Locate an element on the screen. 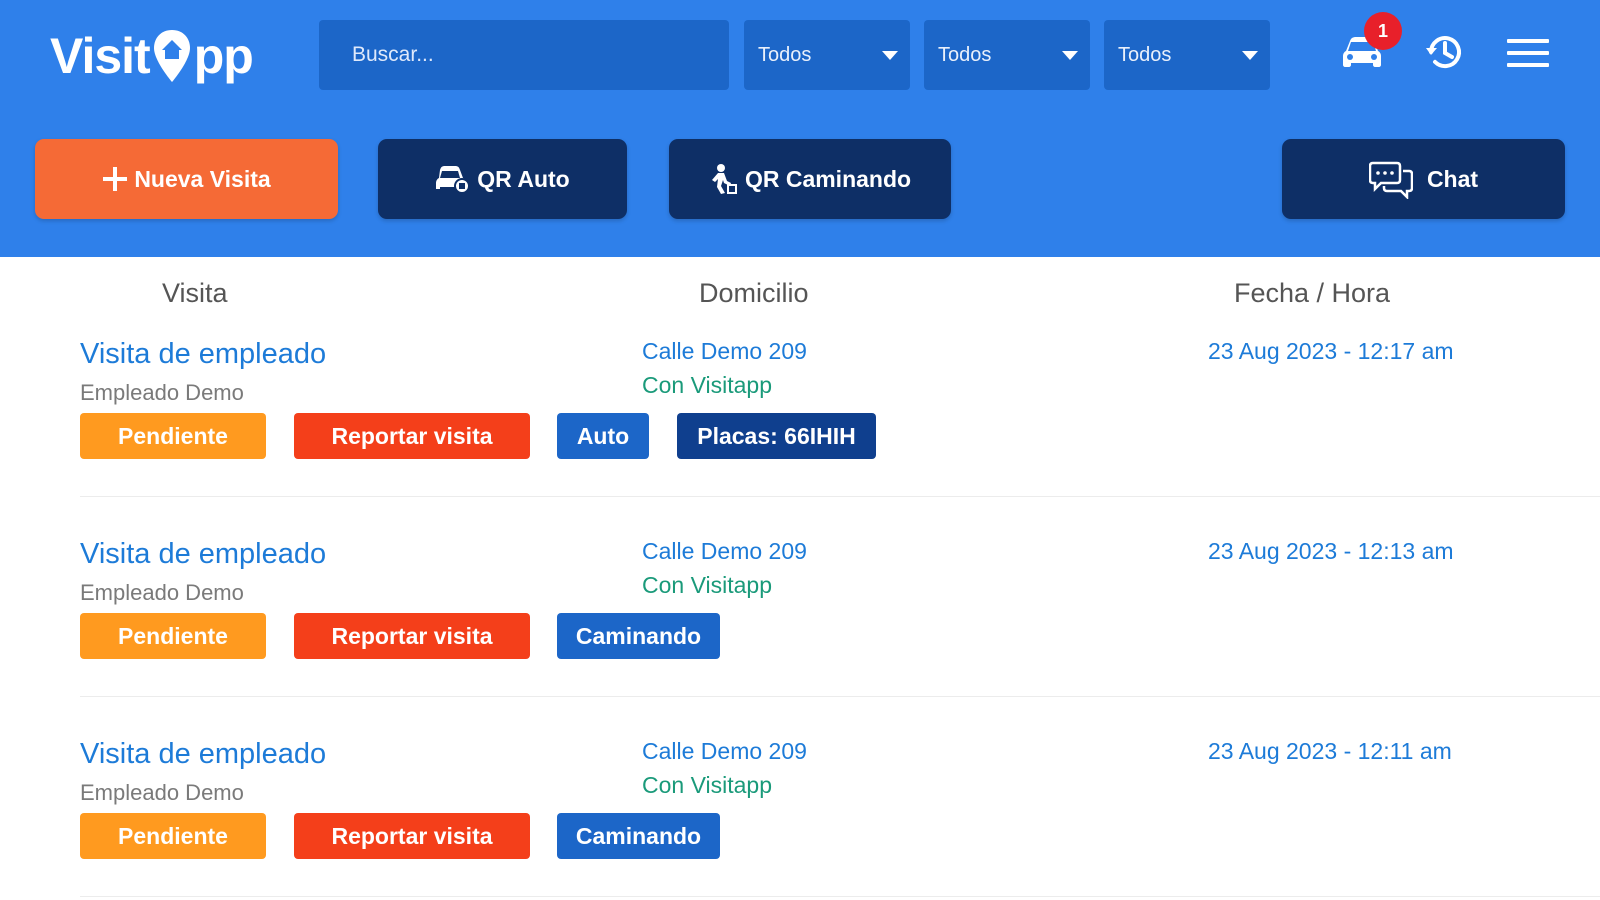 The image size is (1600, 900). qr-auto-button: QR Auto is located at coordinates (502, 179).